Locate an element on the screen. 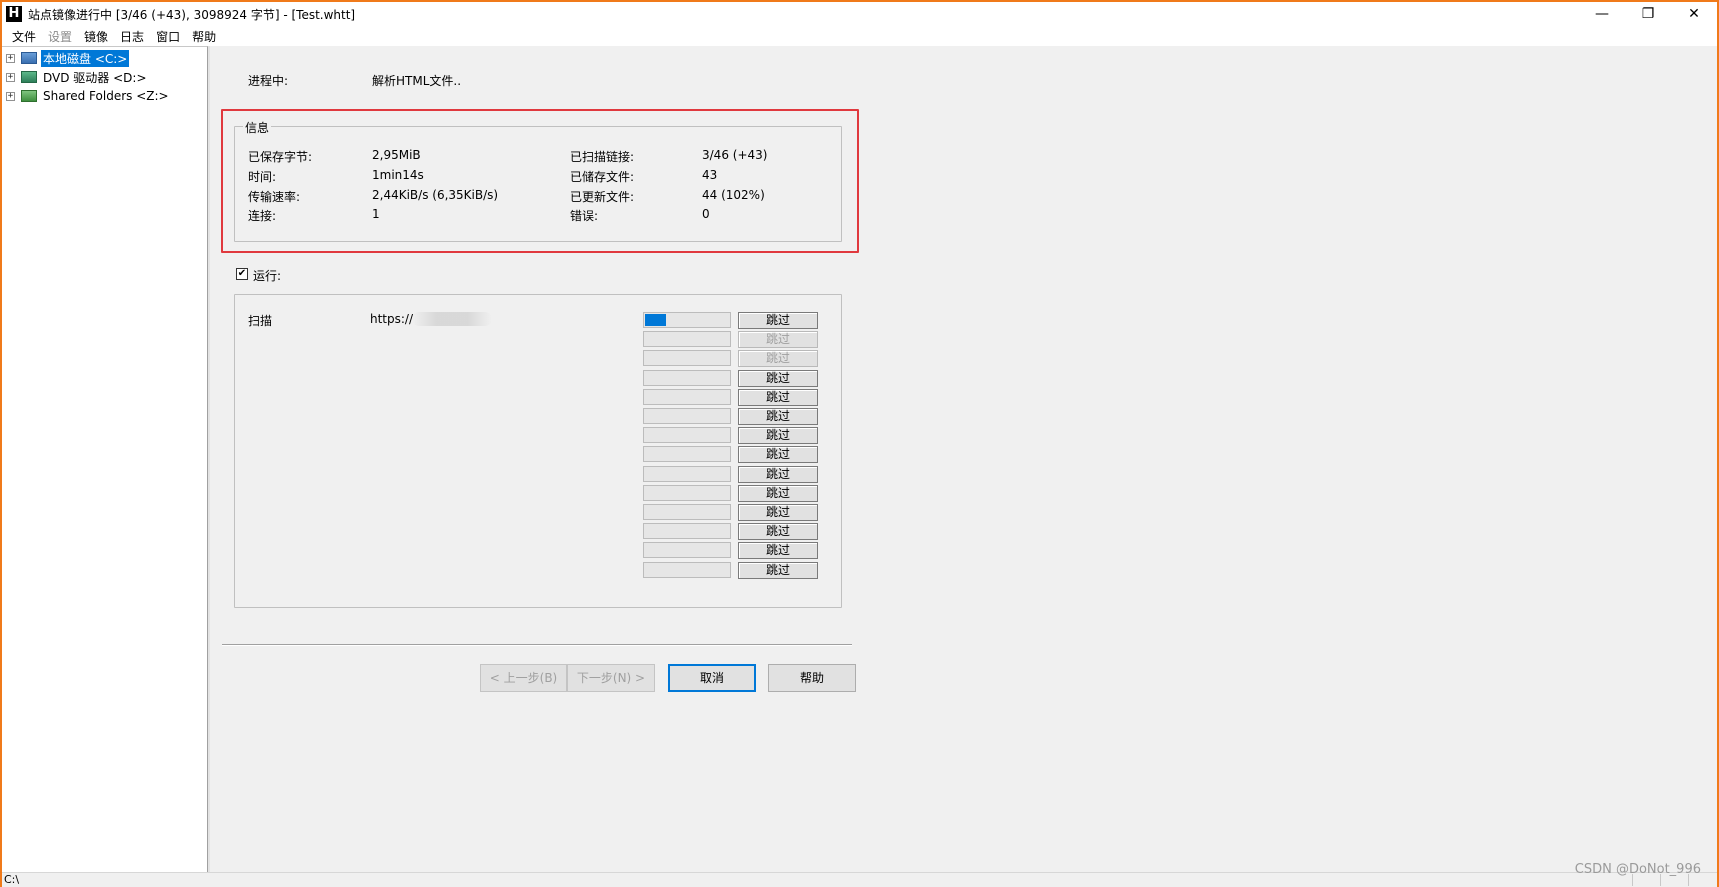  info-value: 1 is located at coordinates (376, 214).